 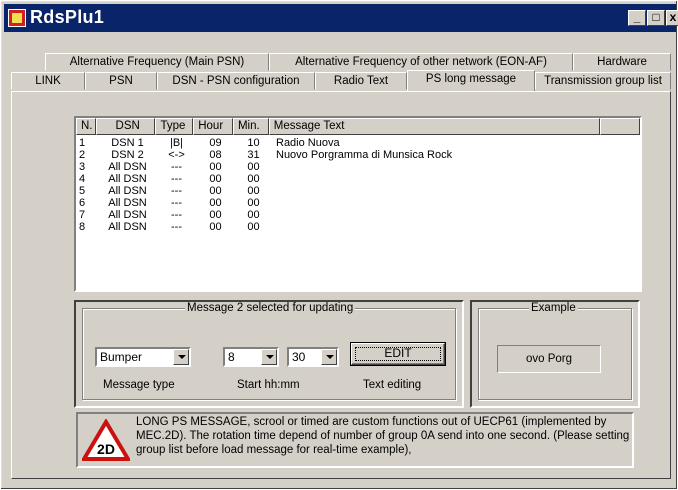 I want to click on message-type-label: Message type, so click(x=139, y=385).